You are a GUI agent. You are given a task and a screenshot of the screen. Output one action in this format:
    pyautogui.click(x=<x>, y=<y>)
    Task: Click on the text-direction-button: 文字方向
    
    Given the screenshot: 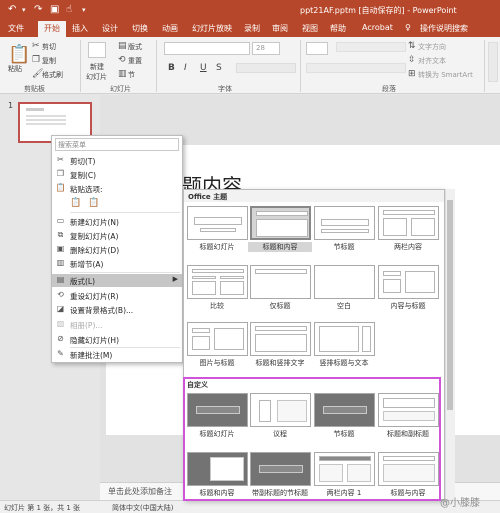 What is the action you would take?
    pyautogui.click(x=432, y=47)
    